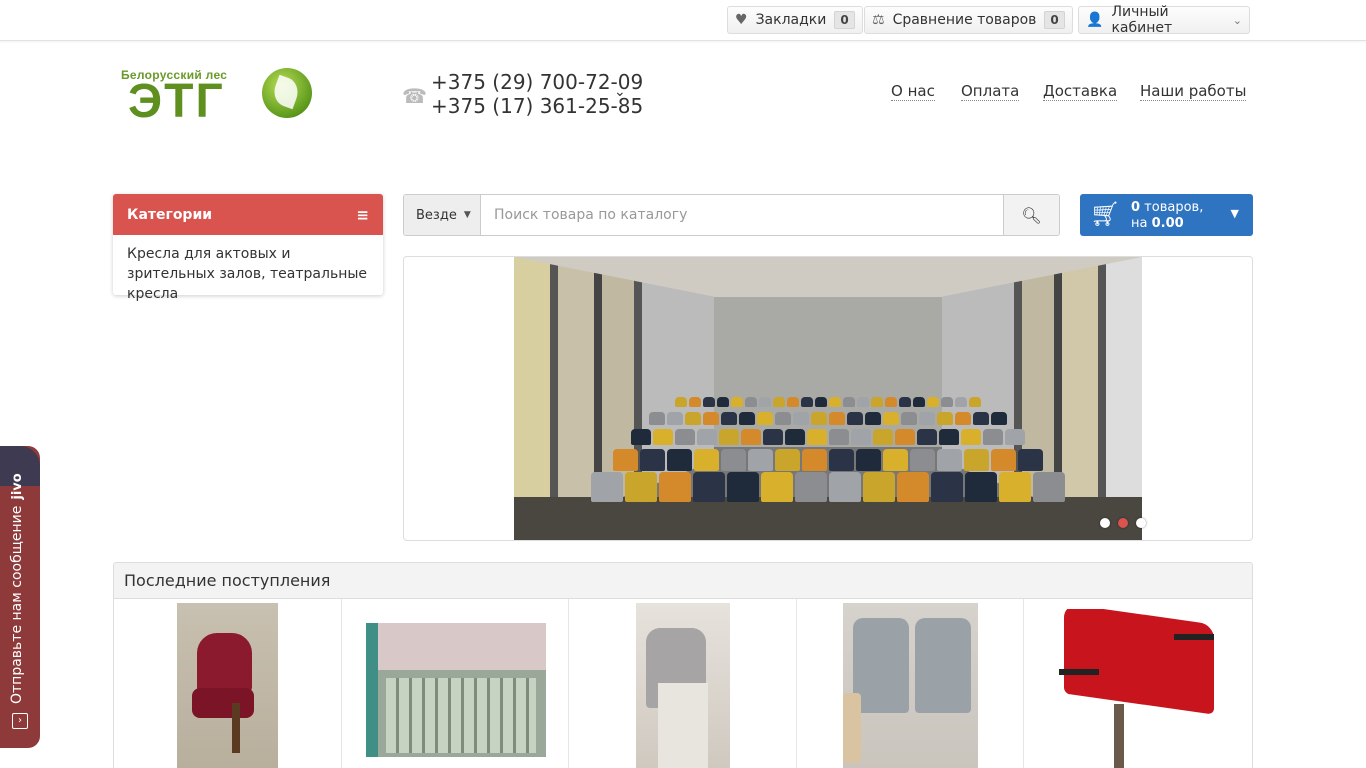 The height and width of the screenshot is (768, 1366). I want to click on search-icon: 🔍︎, so click(1031, 215).